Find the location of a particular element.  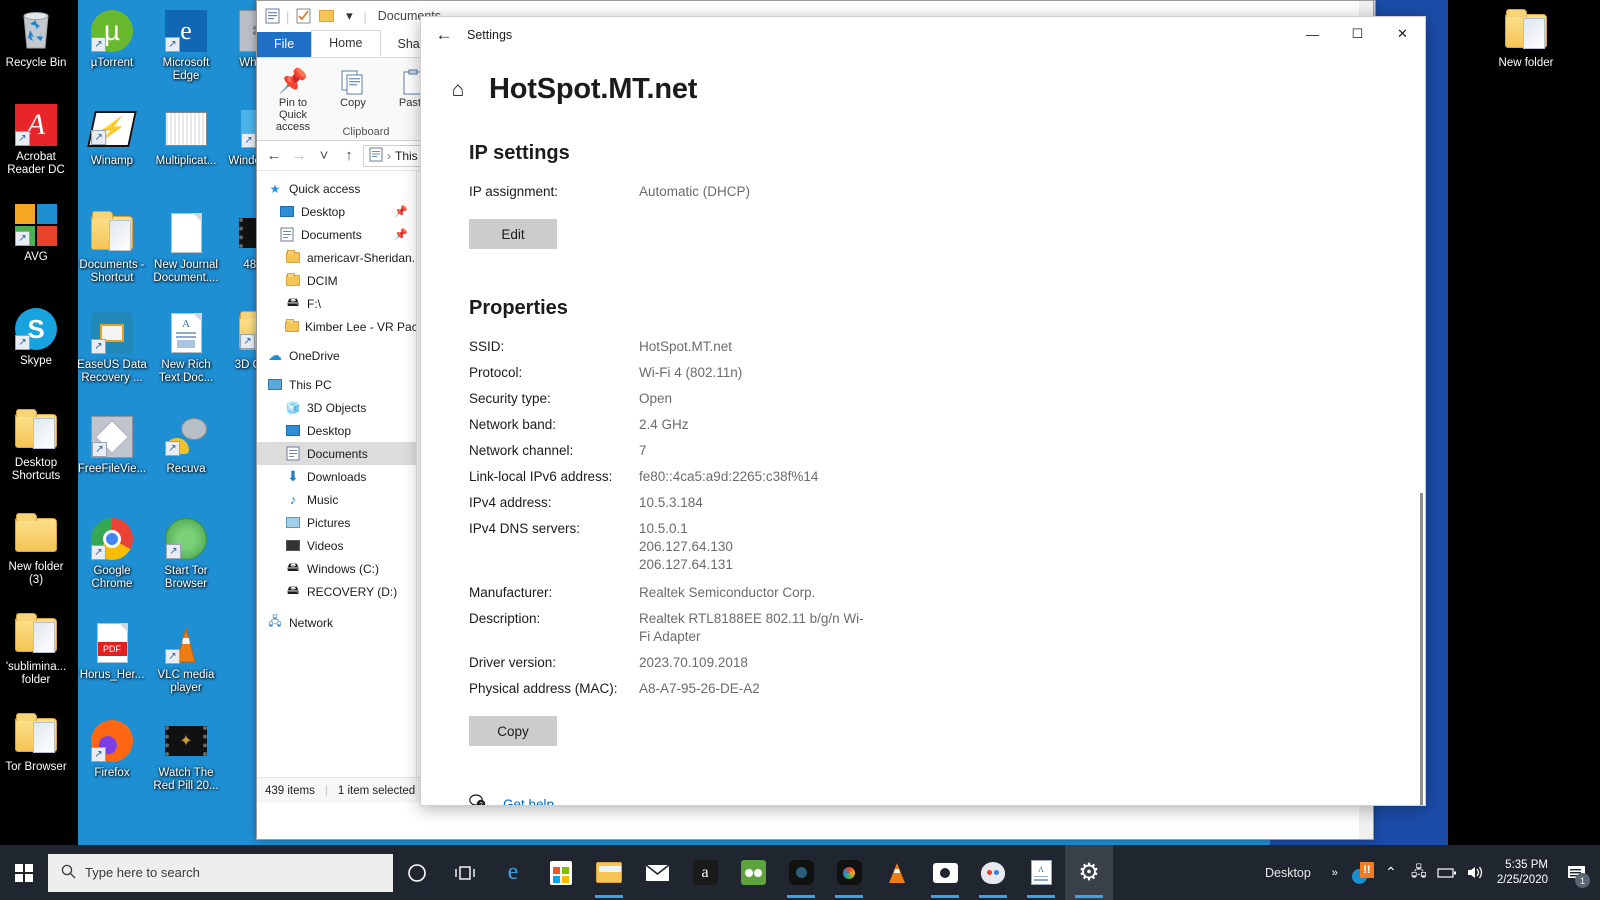

back-arrow-icon: ← is located at coordinates (444, 35).